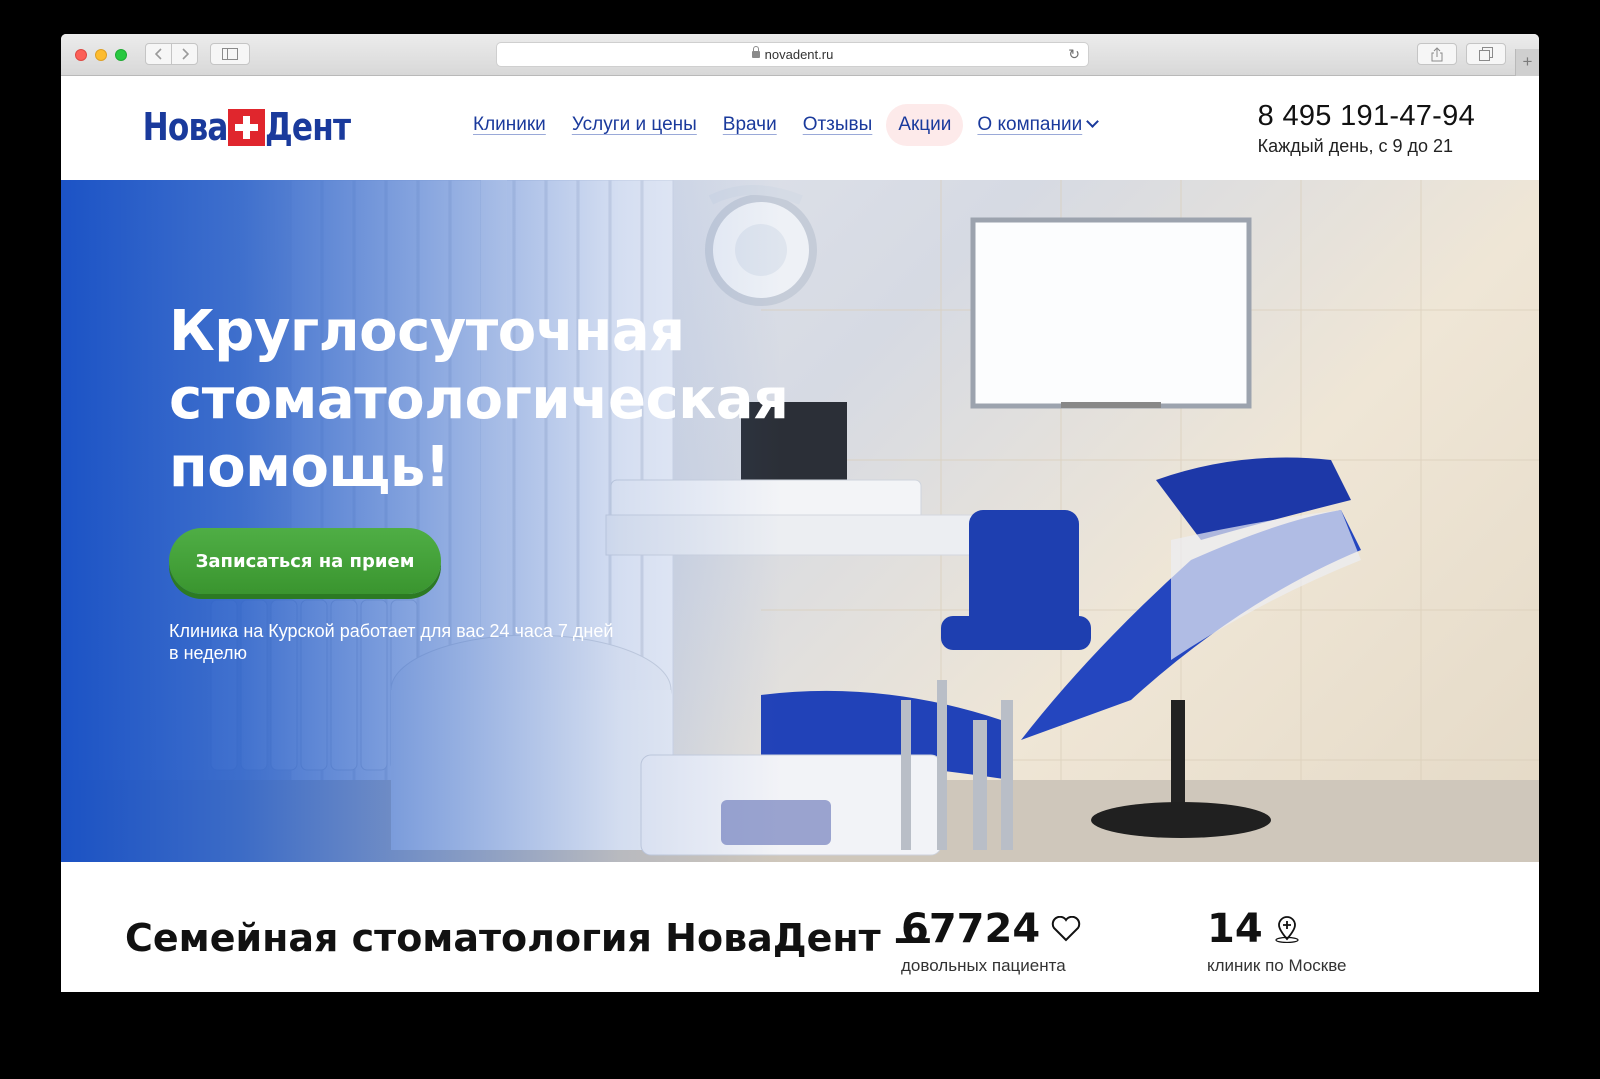  I want to click on book-appointment-button: Записаться на прием, so click(305, 561).